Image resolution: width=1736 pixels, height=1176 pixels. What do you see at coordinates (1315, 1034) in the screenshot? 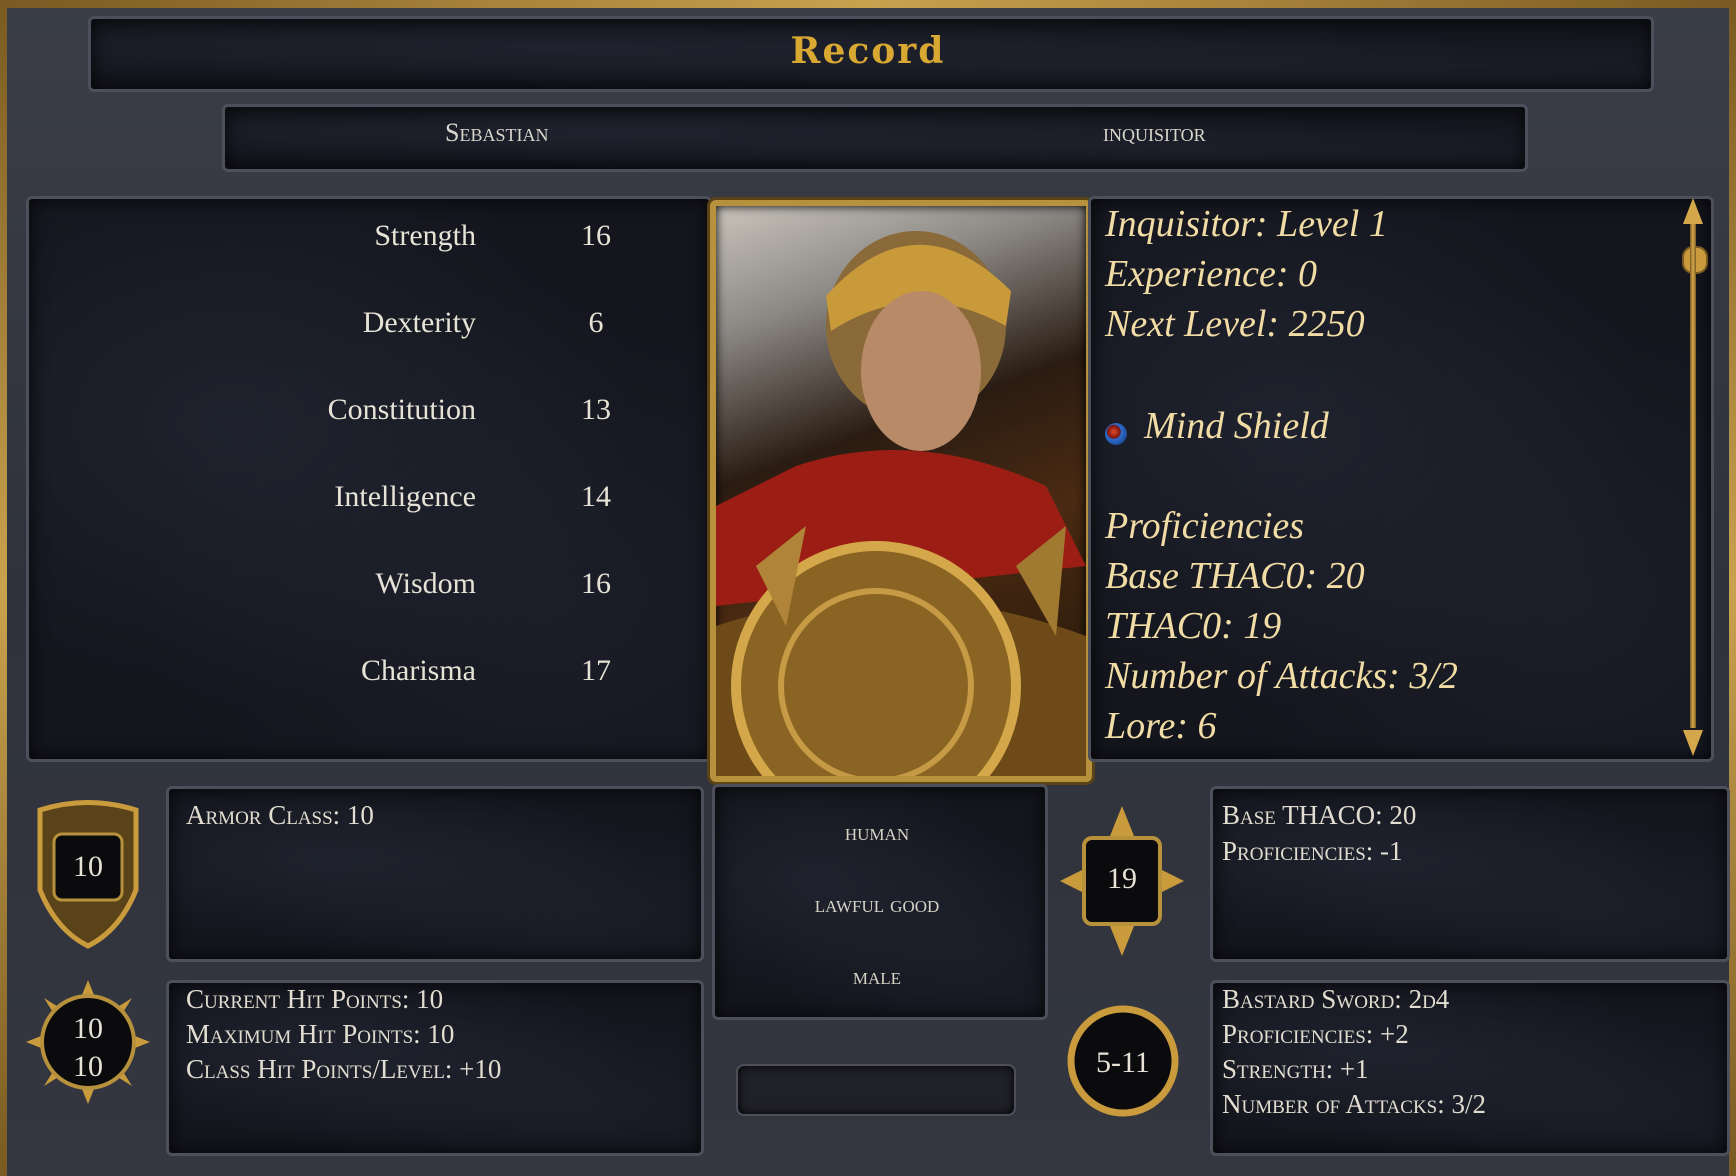
I see `weapon-proficiency-text: Proficiencies: +2` at bounding box center [1315, 1034].